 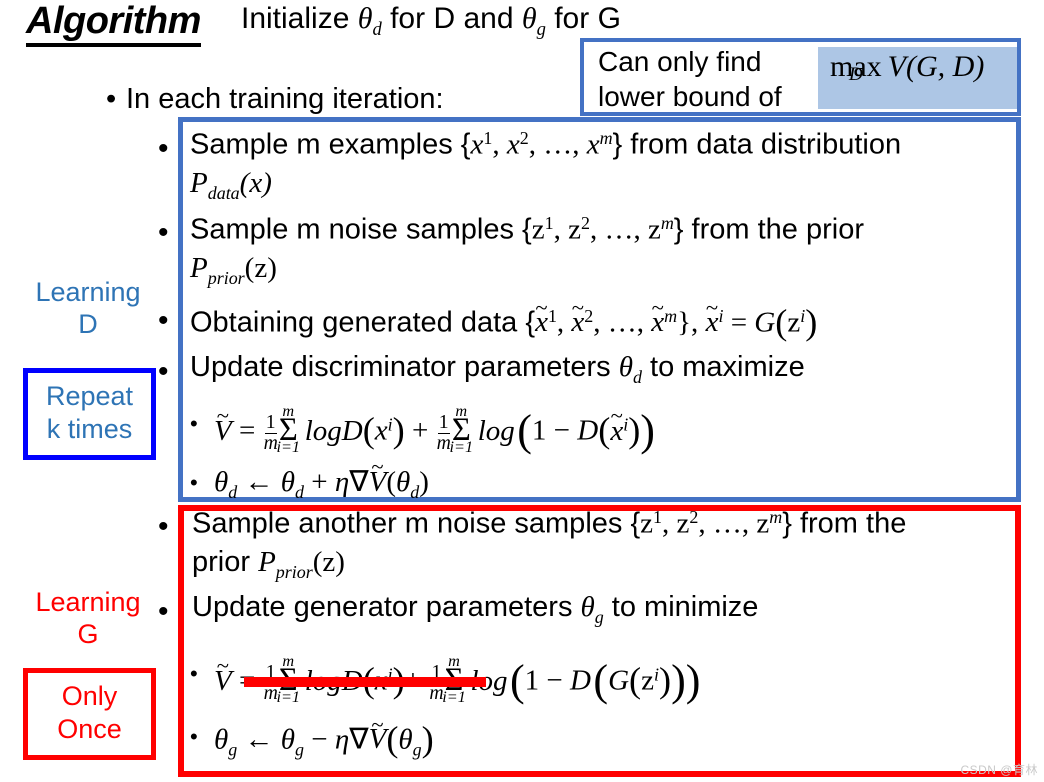 I want to click on learning-g-label: Learning G, so click(x=88, y=618).